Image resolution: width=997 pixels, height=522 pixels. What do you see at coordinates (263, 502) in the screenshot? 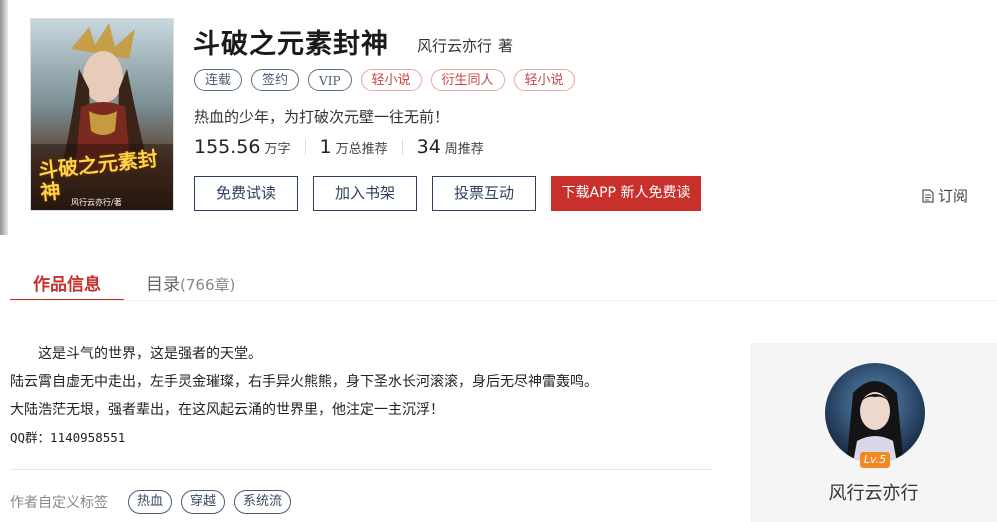
I see `custom-tag-system: 系统流` at bounding box center [263, 502].